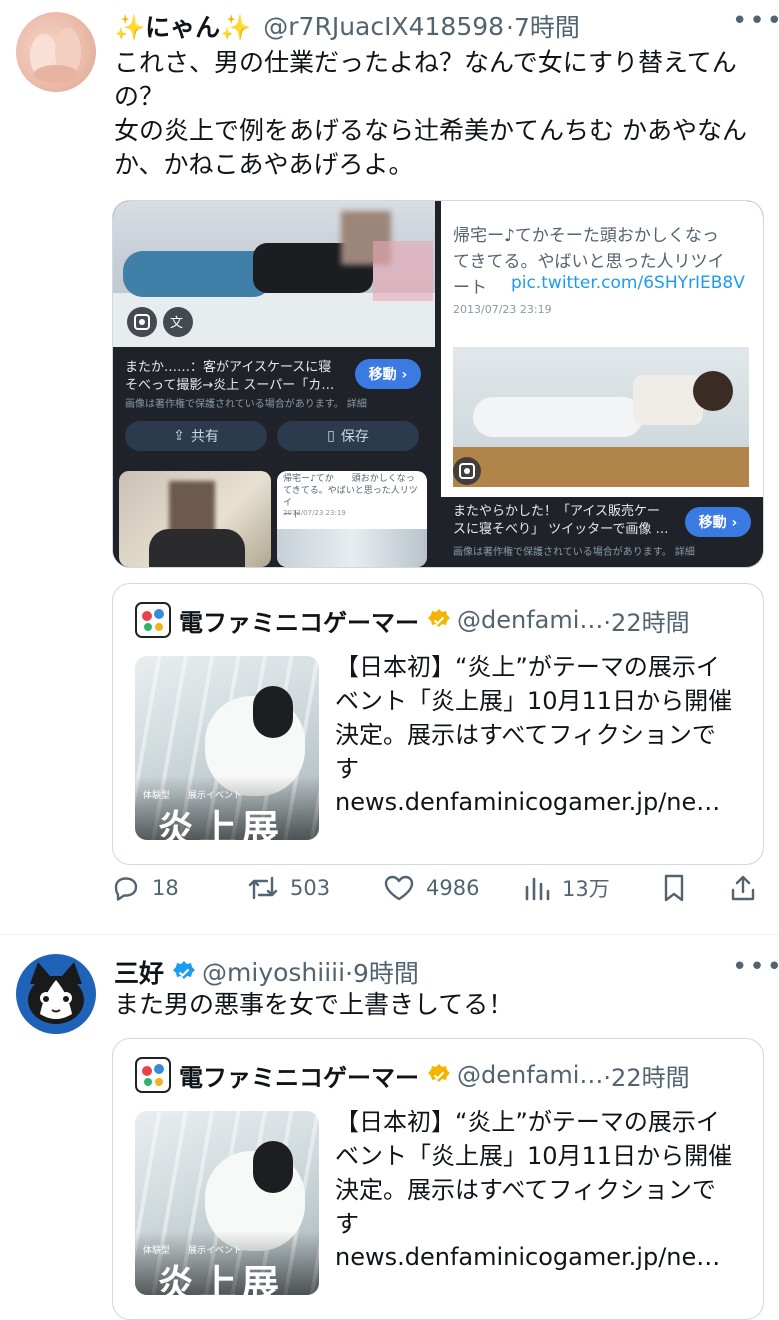  I want to click on tweet-header: 三好 @miyoshiiii ·9時間, so click(266, 972).